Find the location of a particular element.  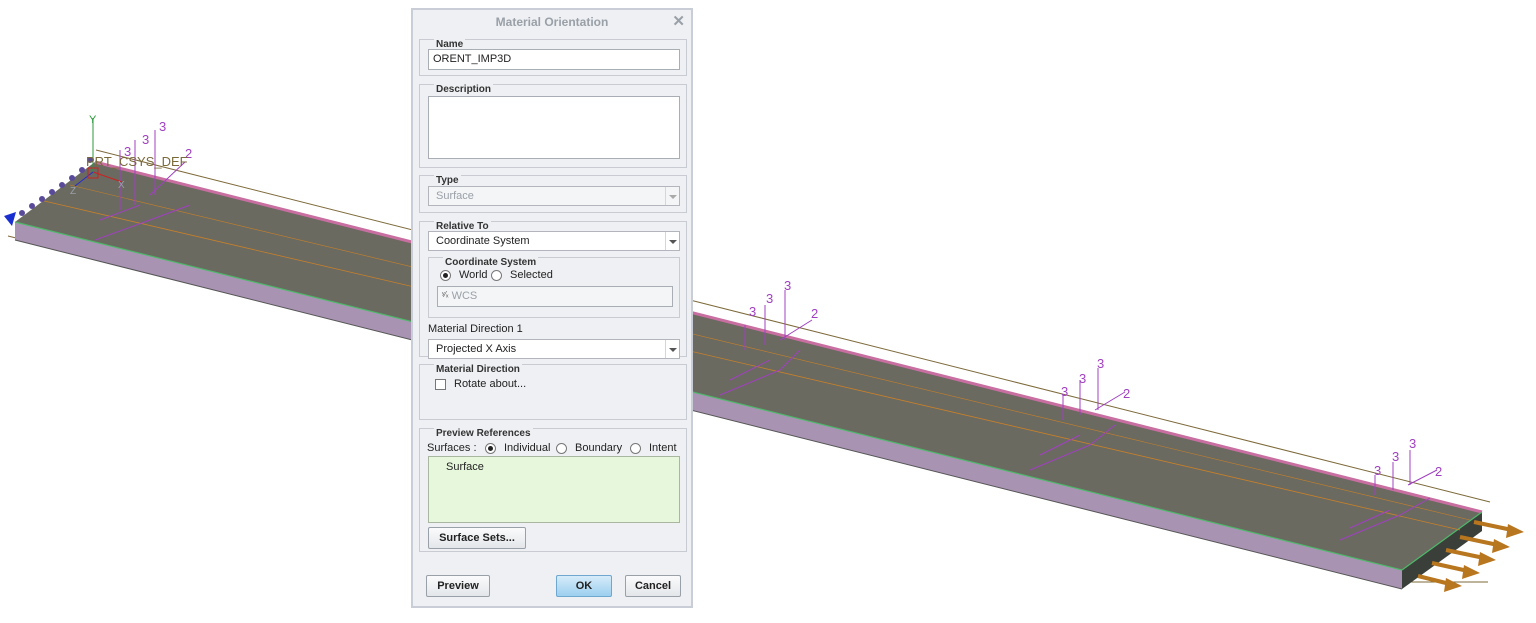

description-group: Description is located at coordinates (553, 126).